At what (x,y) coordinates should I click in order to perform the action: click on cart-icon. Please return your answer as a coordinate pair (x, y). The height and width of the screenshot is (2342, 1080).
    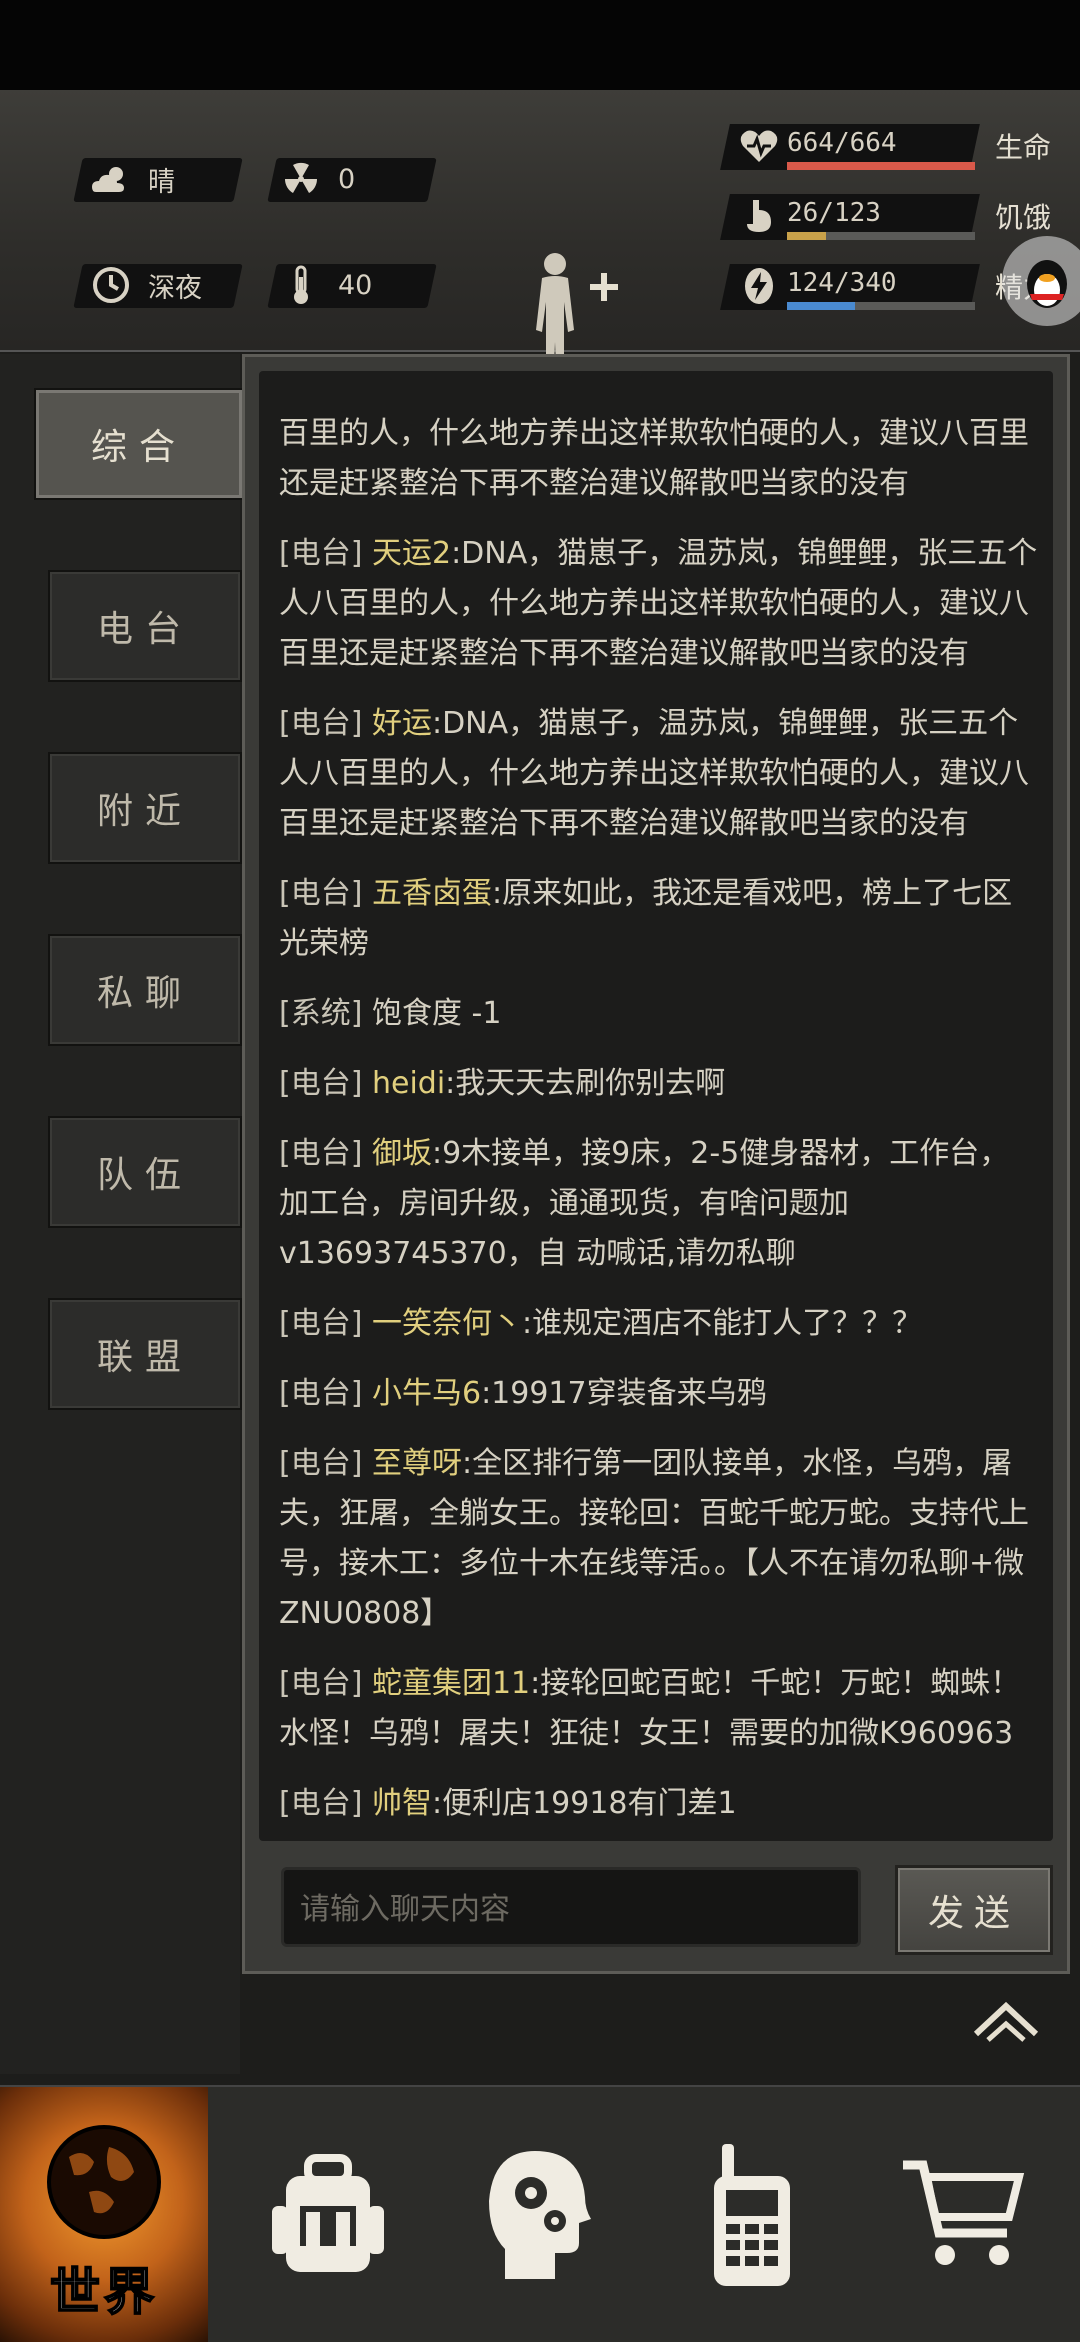
    Looking at the image, I should click on (964, 2212).